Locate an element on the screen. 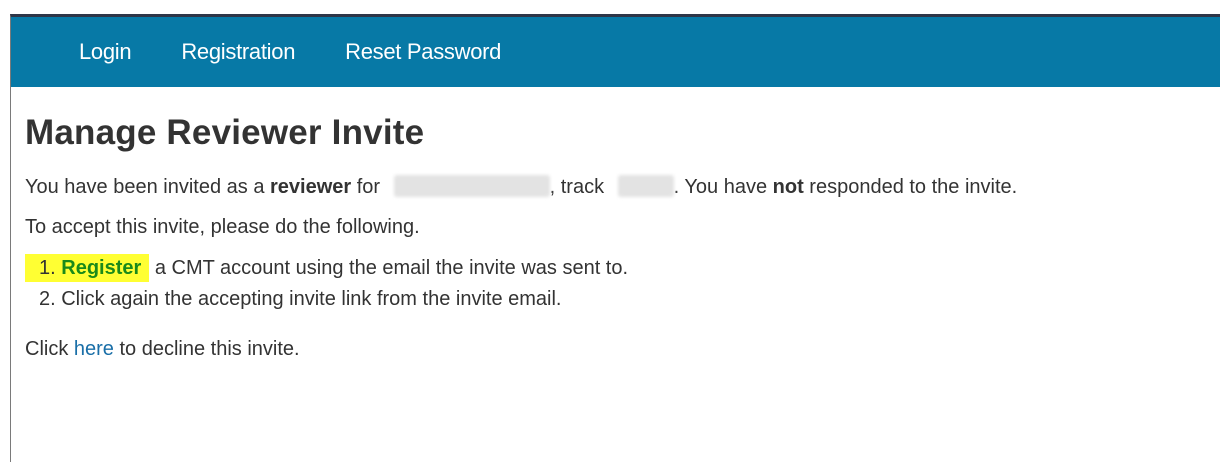  nav-registration-link: Registration is located at coordinates (238, 52).